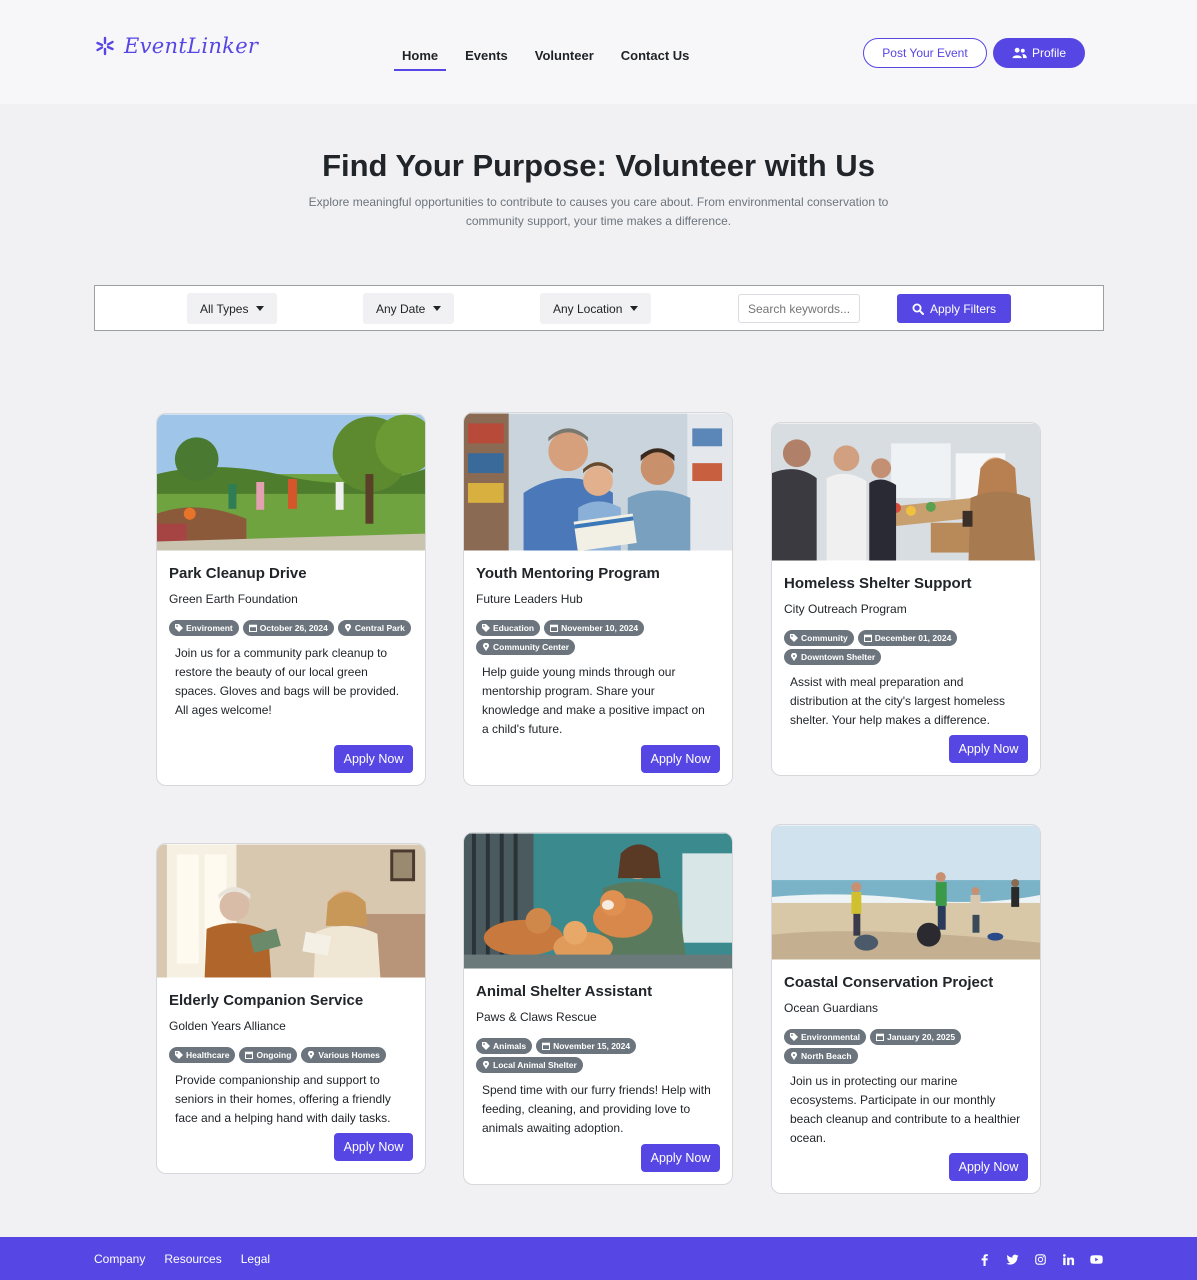 The width and height of the screenshot is (1197, 1280). What do you see at coordinates (105, 46) in the screenshot?
I see `sparkle-icon` at bounding box center [105, 46].